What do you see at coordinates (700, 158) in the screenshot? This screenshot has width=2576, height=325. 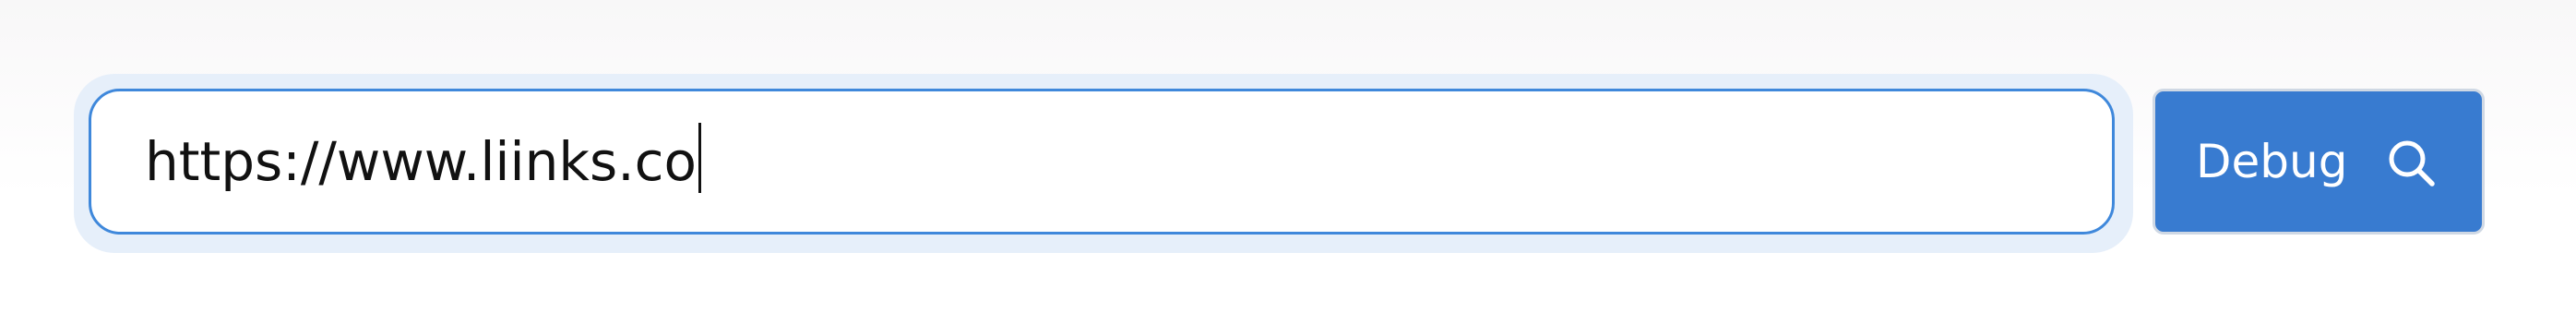 I see `text-caret` at bounding box center [700, 158].